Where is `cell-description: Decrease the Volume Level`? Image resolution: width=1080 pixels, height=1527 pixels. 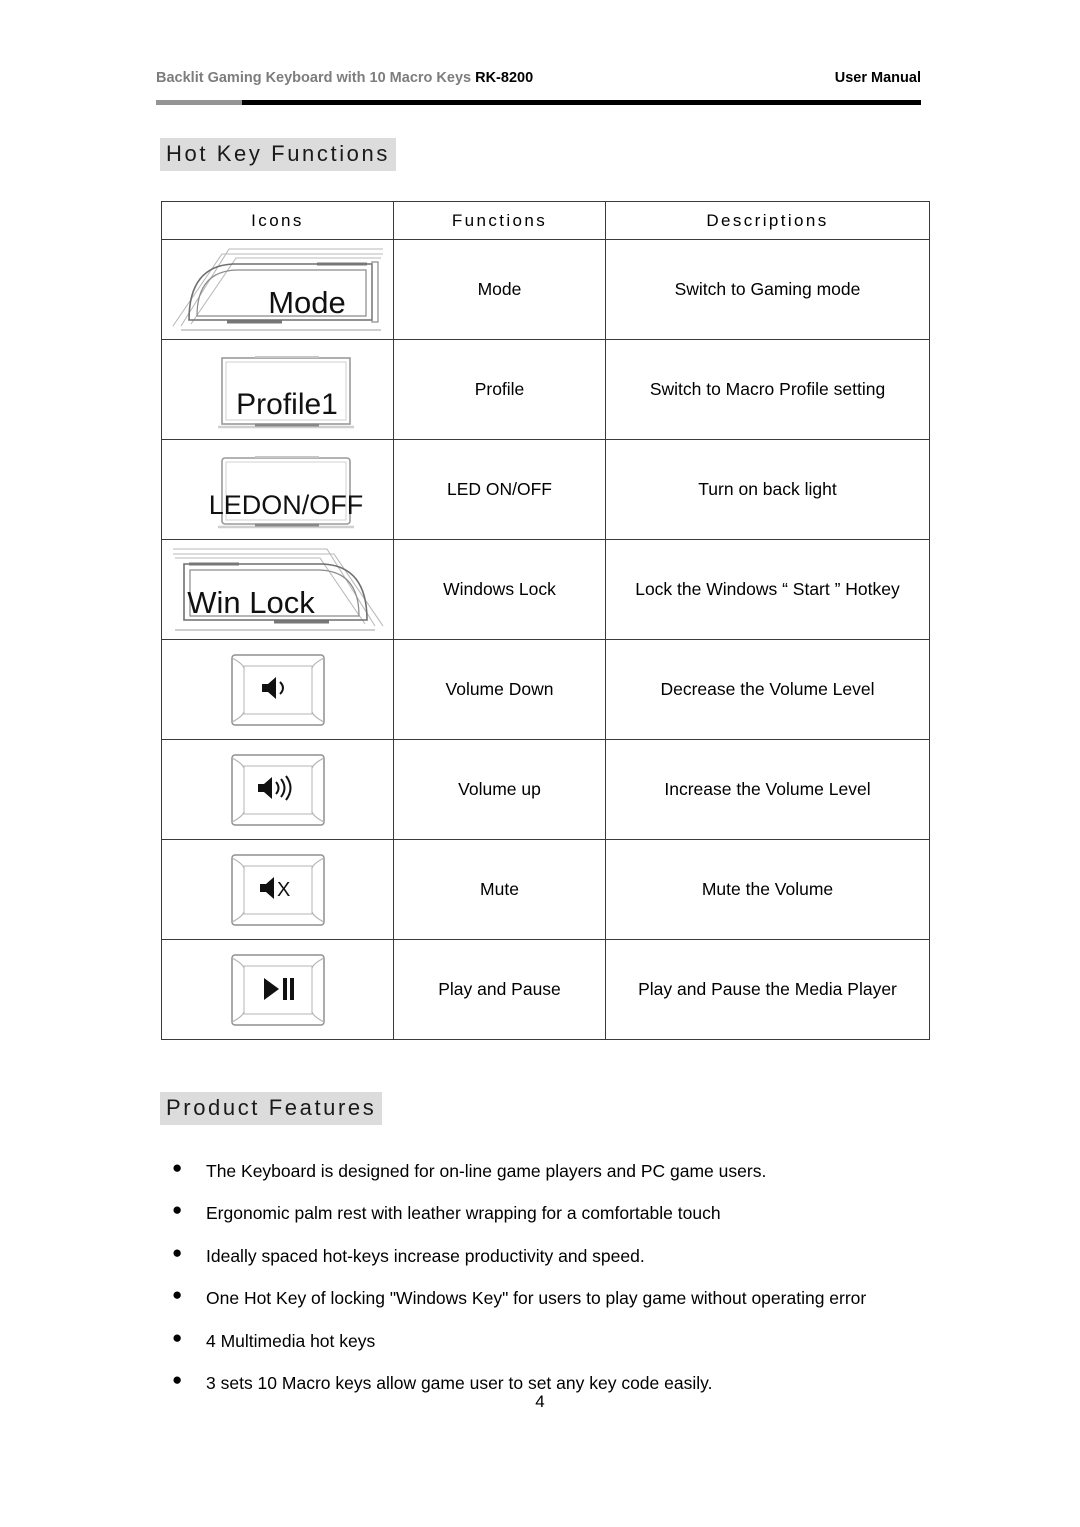
cell-description: Decrease the Volume Level is located at coordinates (767, 689).